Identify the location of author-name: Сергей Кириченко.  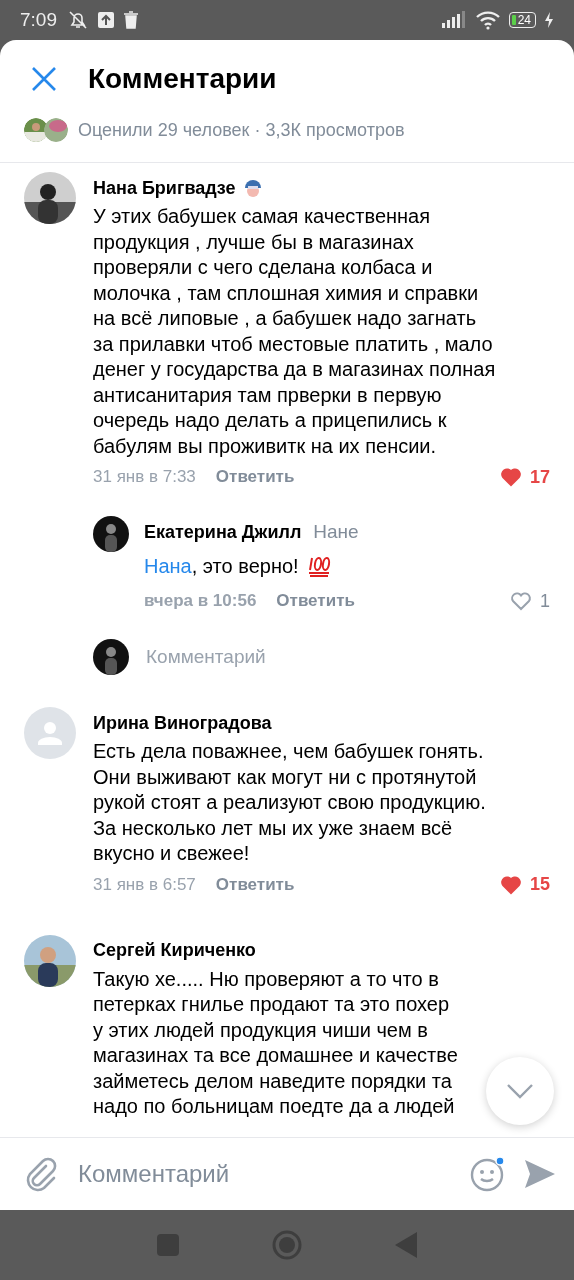
(174, 950).